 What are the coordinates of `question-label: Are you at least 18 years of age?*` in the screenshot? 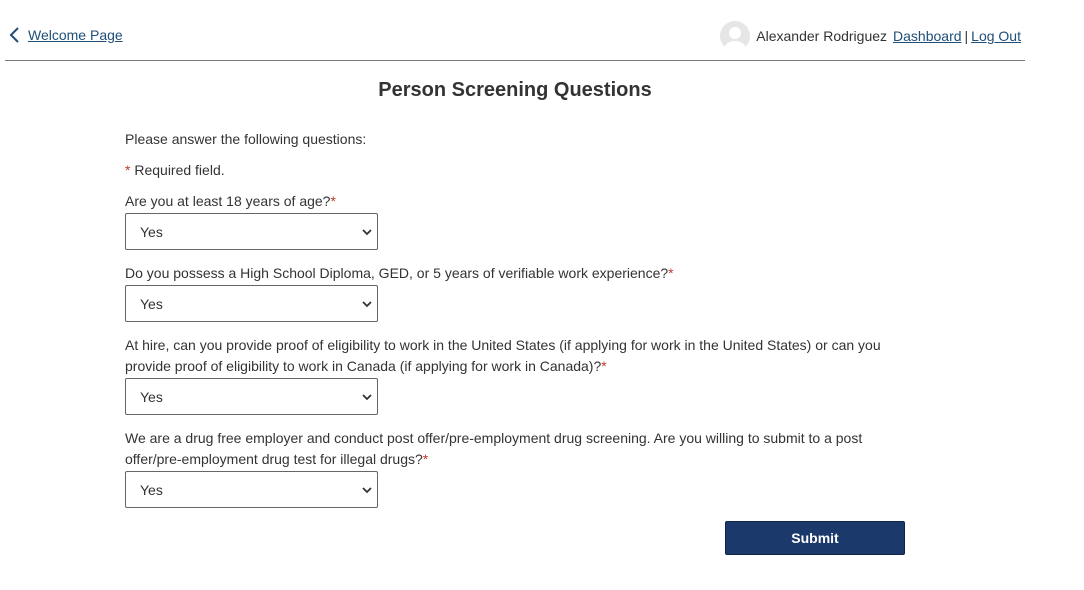 It's located at (515, 201).